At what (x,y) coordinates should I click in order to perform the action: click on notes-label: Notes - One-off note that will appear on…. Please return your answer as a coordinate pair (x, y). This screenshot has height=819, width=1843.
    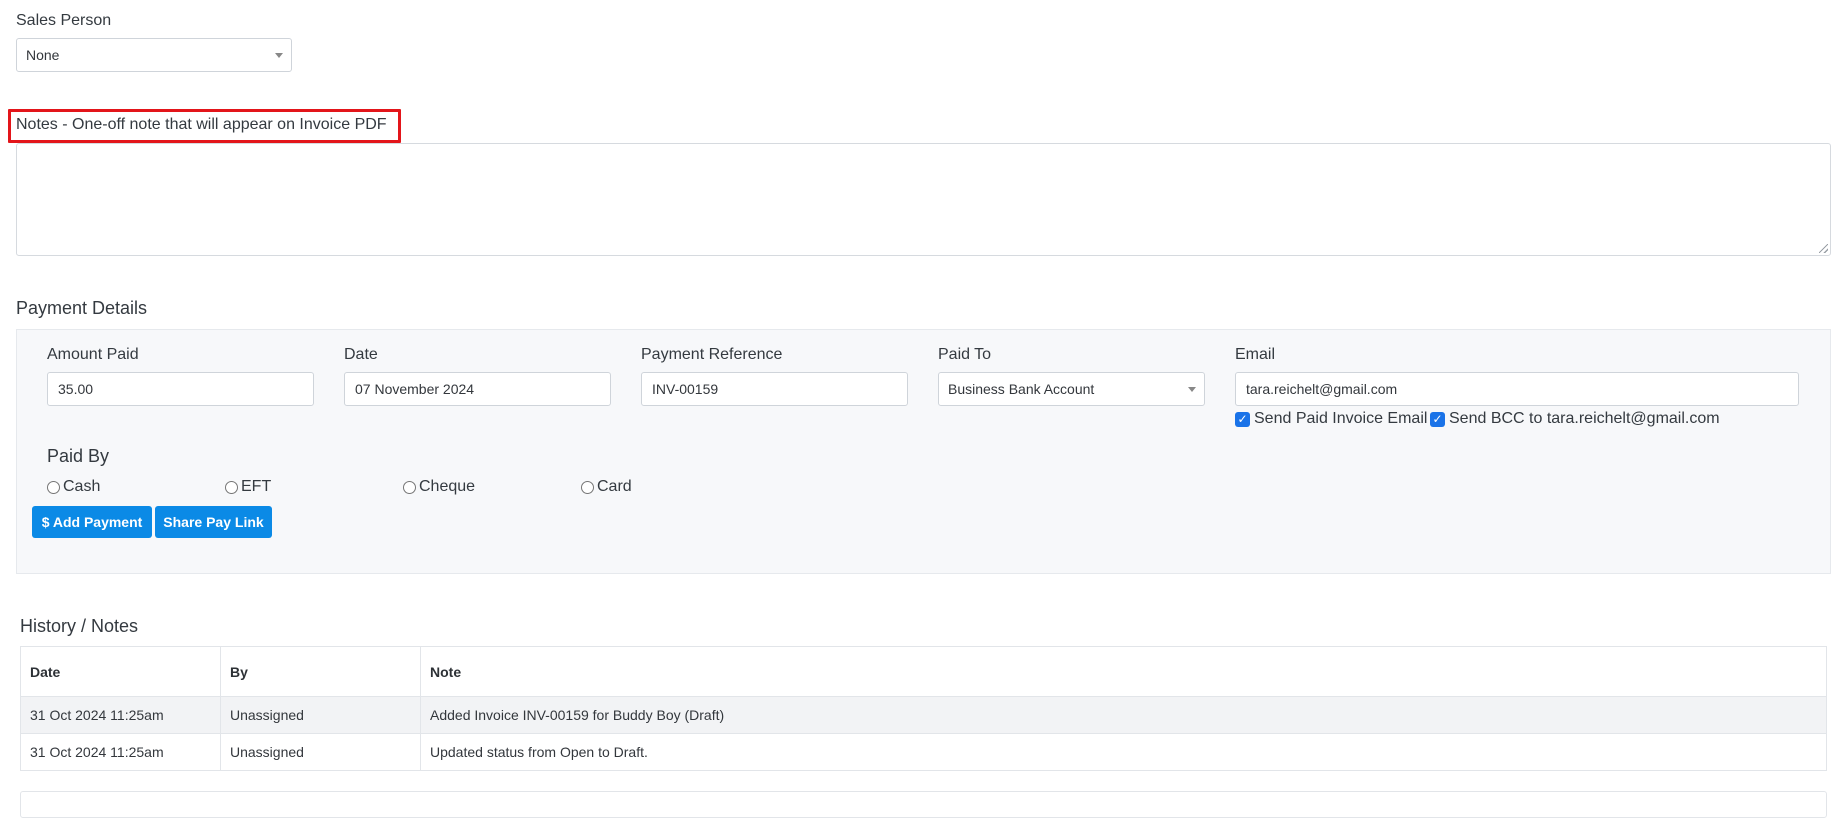
    Looking at the image, I should click on (201, 124).